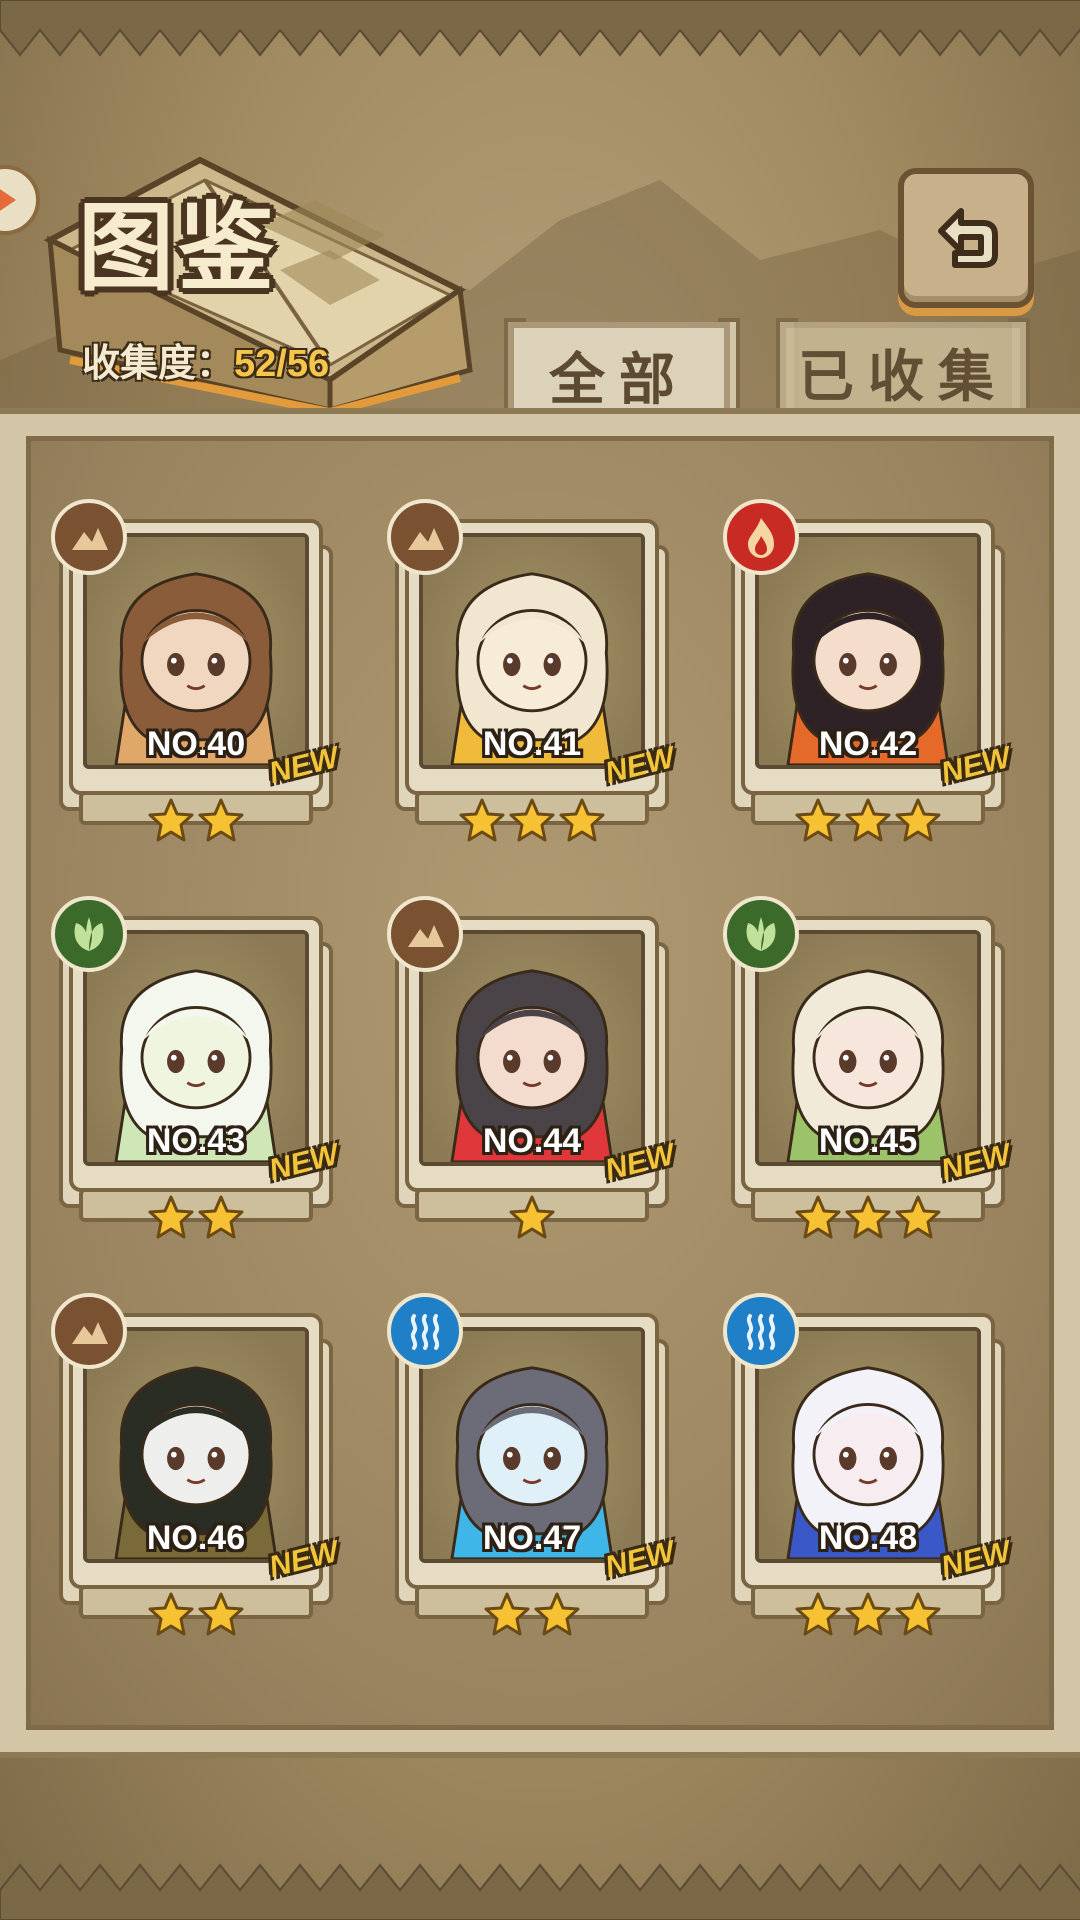 This screenshot has width=1080, height=1920. Describe the element at coordinates (868, 1076) in the screenshot. I see `collection-card: NO.45 NEW` at that location.